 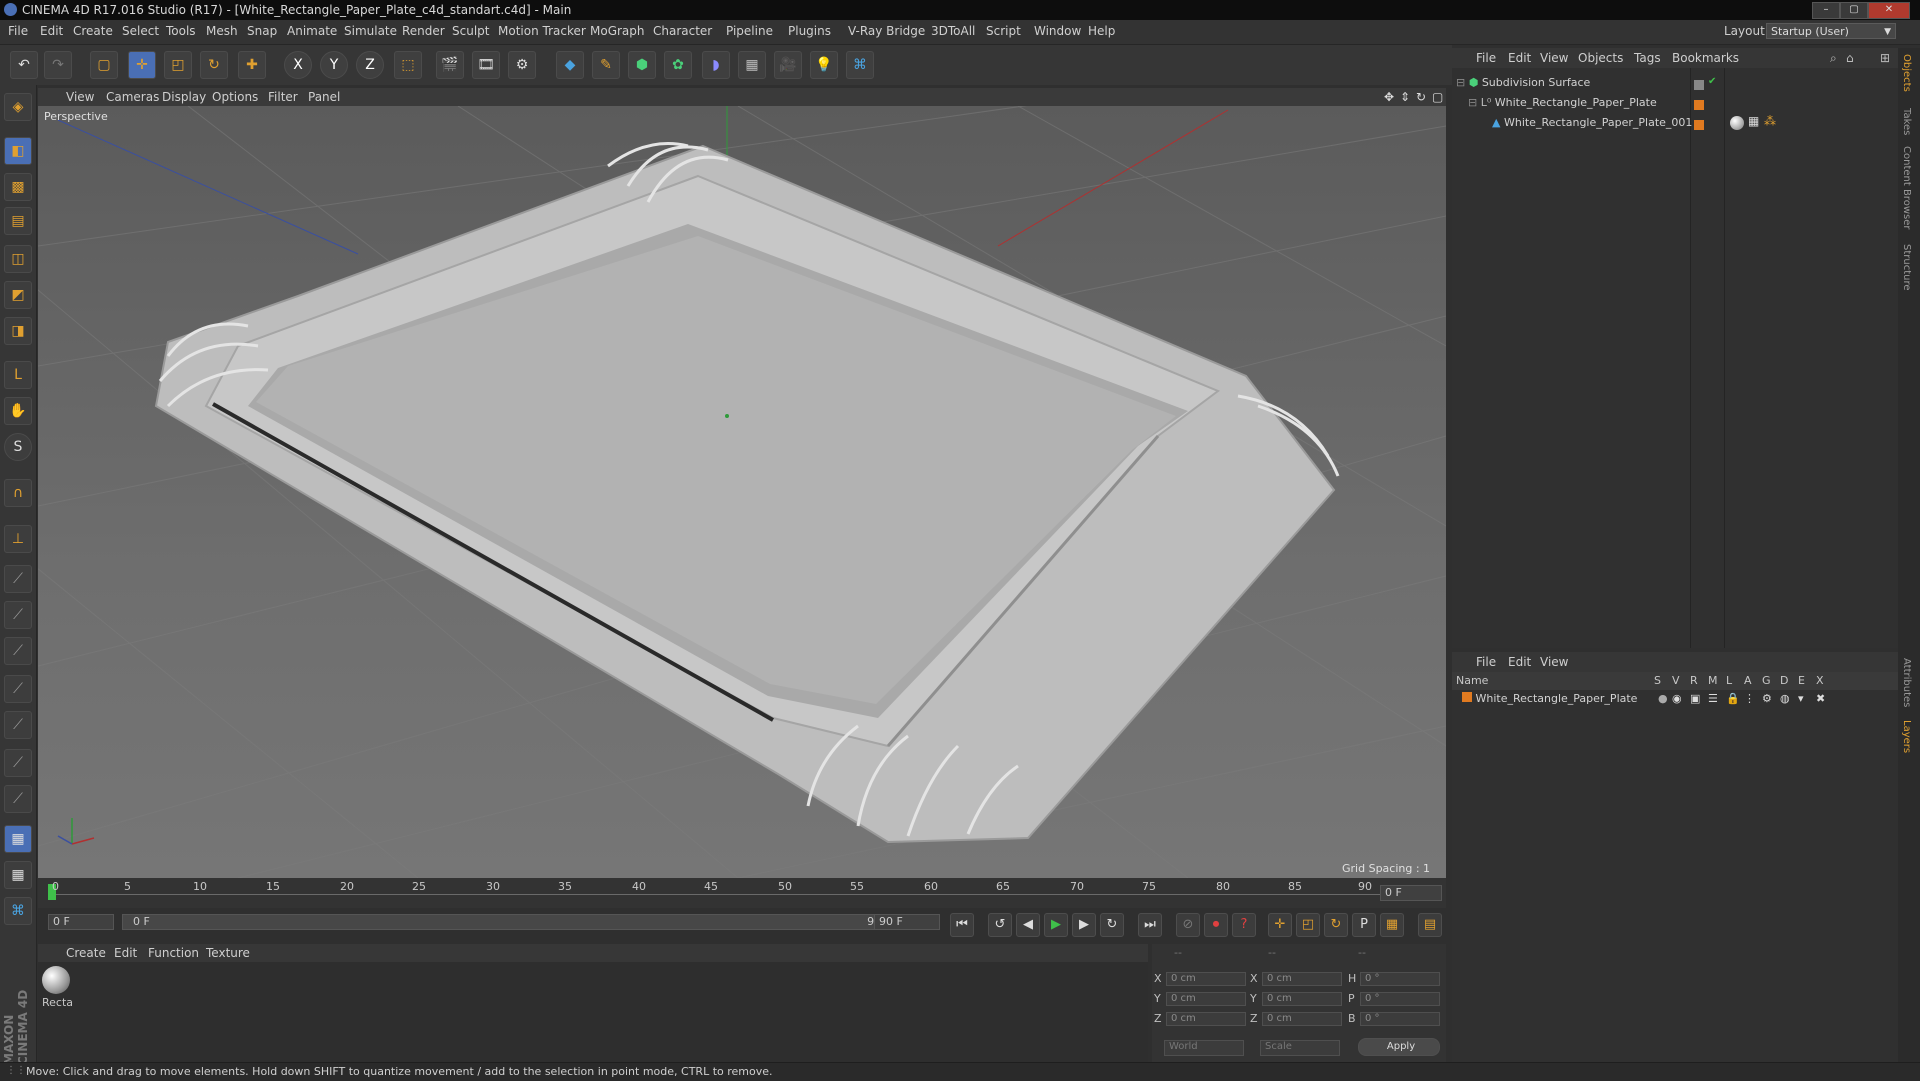 I want to click on key-parameter-icon: P, so click(x=1364, y=925).